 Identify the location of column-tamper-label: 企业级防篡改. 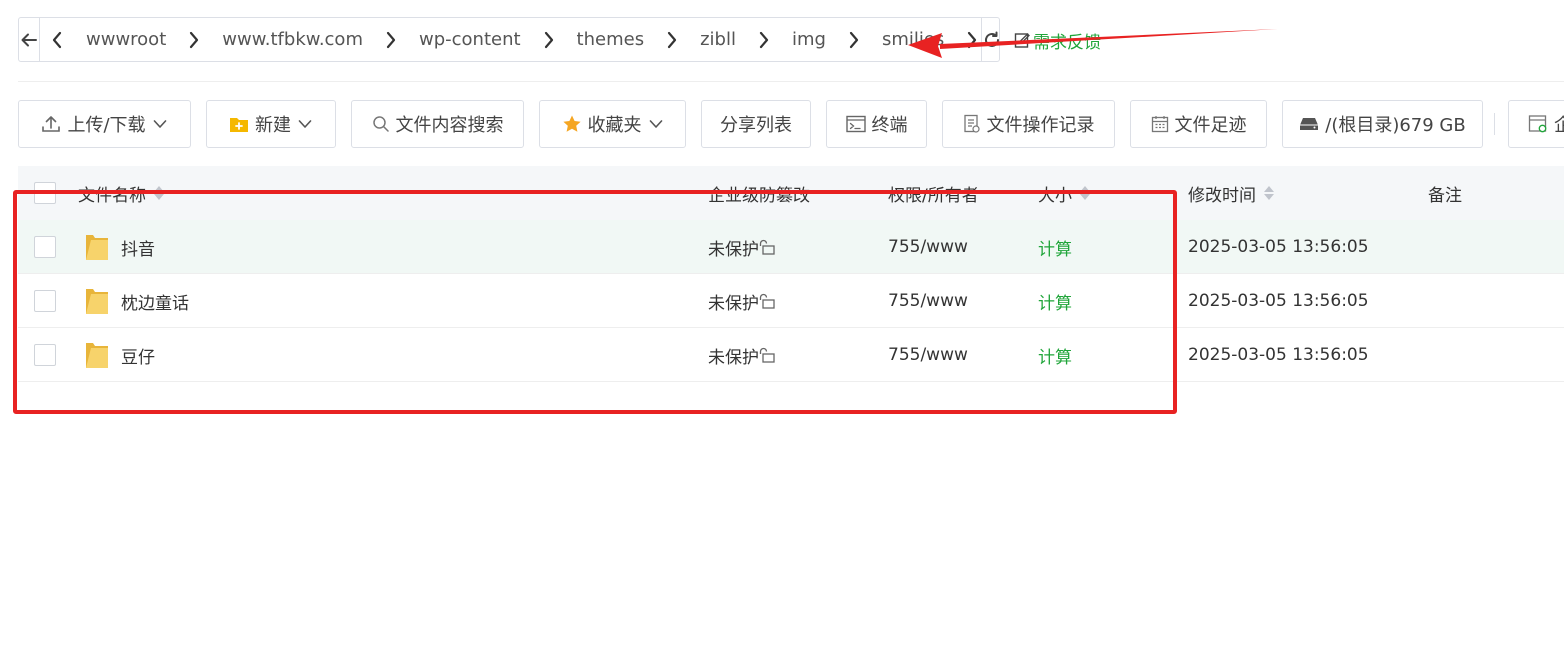
(759, 195).